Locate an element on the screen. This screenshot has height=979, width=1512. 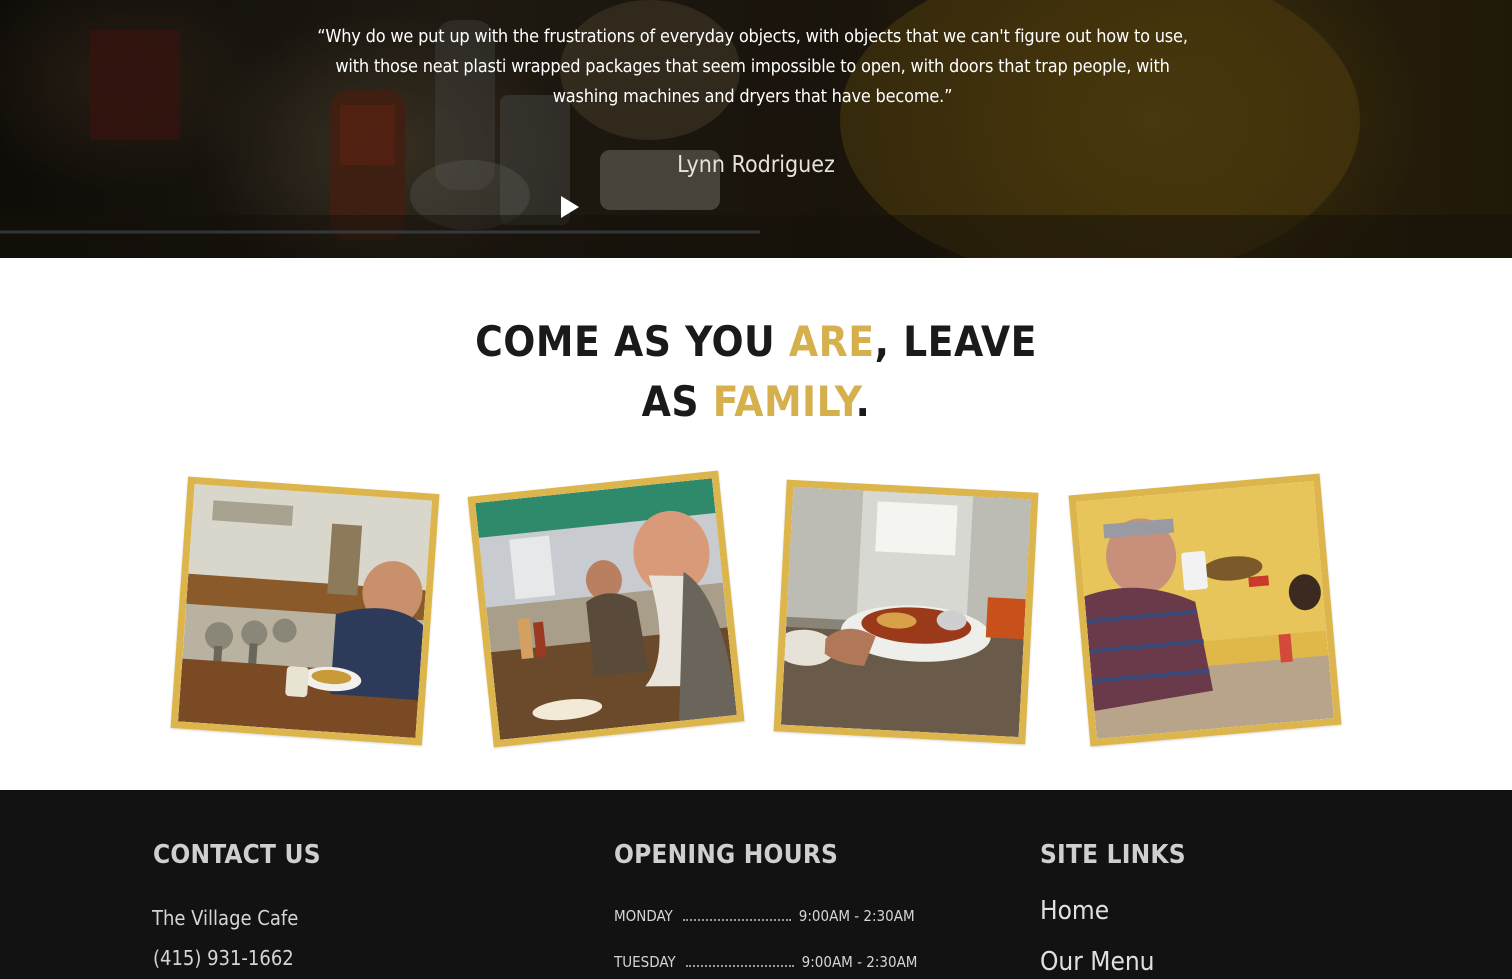
contact-heading: CONTACT US is located at coordinates (237, 855).